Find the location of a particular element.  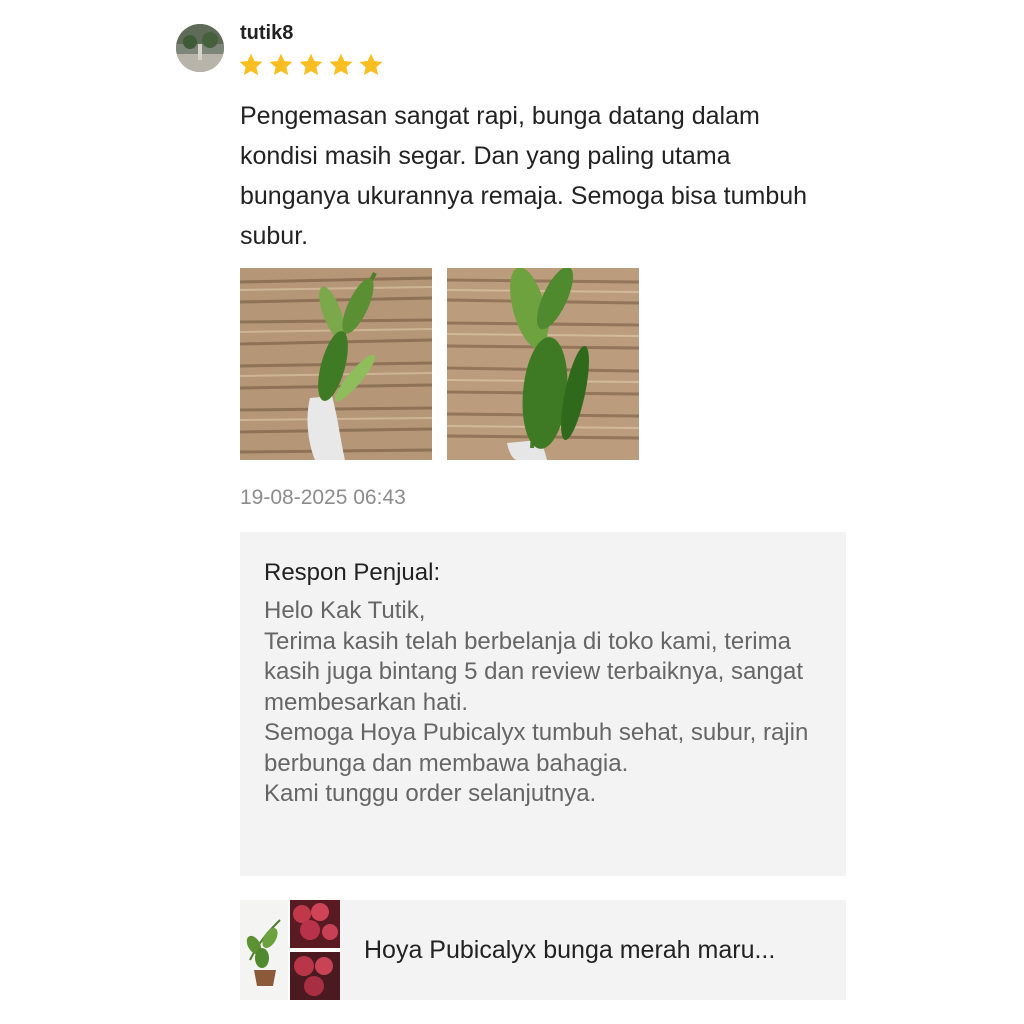

seller-response-title: Respon Penjual: is located at coordinates (352, 572).